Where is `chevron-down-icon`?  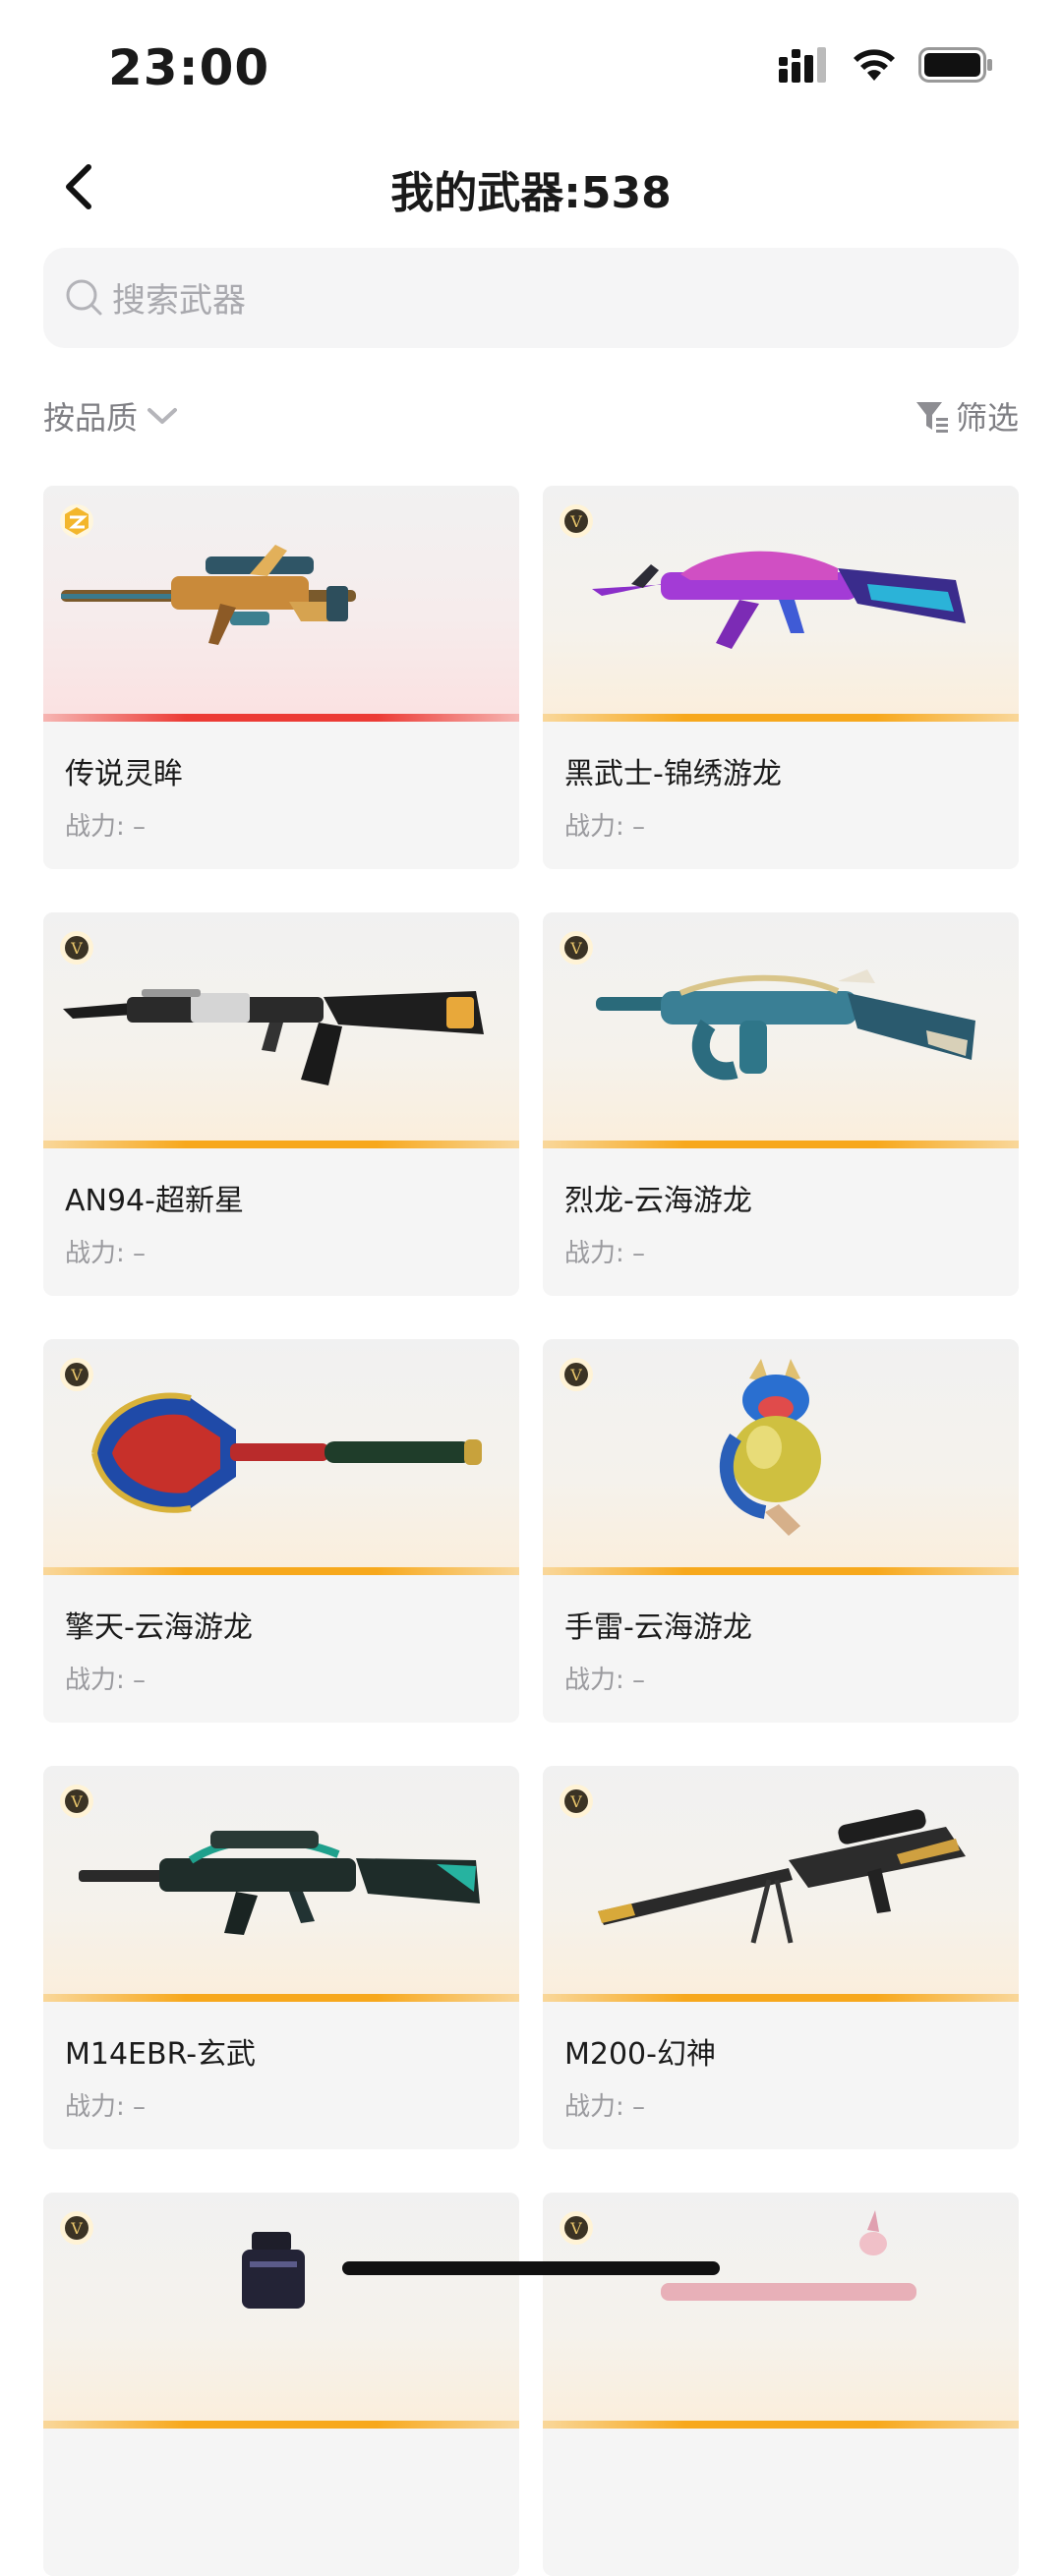 chevron-down-icon is located at coordinates (163, 416).